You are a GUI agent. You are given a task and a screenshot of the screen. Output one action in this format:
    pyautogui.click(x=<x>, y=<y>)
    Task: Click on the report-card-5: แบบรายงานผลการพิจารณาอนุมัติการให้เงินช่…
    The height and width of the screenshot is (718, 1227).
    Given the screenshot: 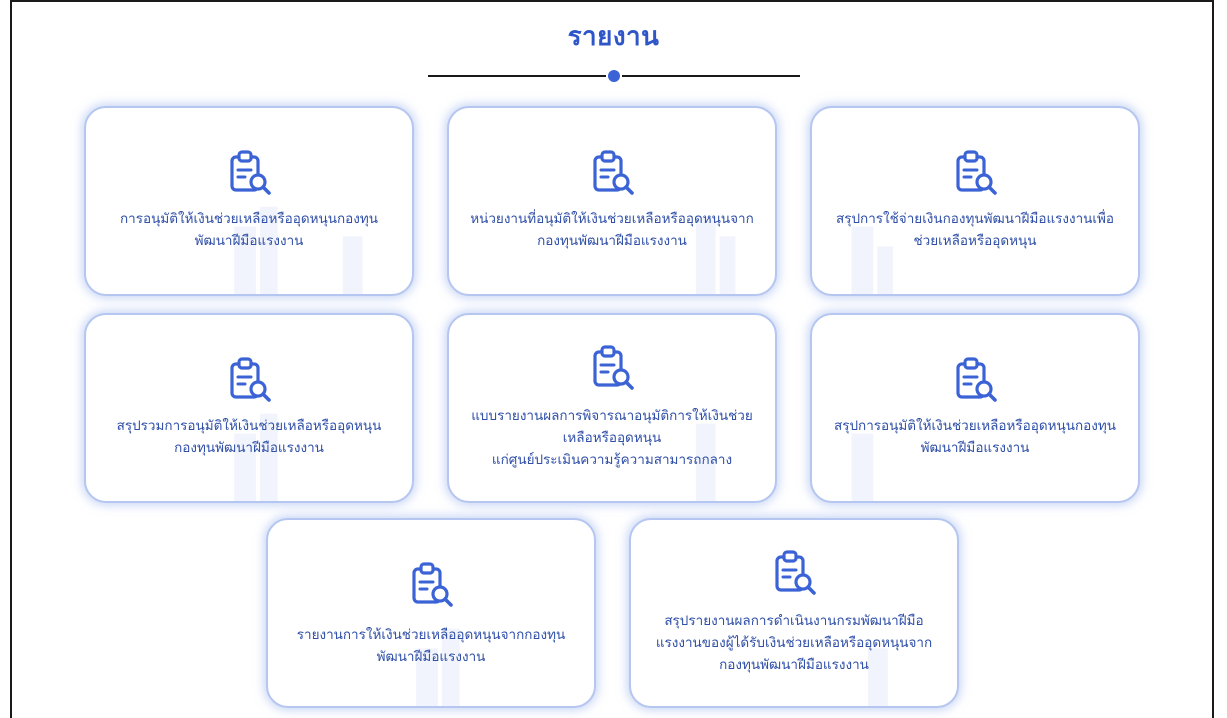 What is the action you would take?
    pyautogui.click(x=612, y=408)
    